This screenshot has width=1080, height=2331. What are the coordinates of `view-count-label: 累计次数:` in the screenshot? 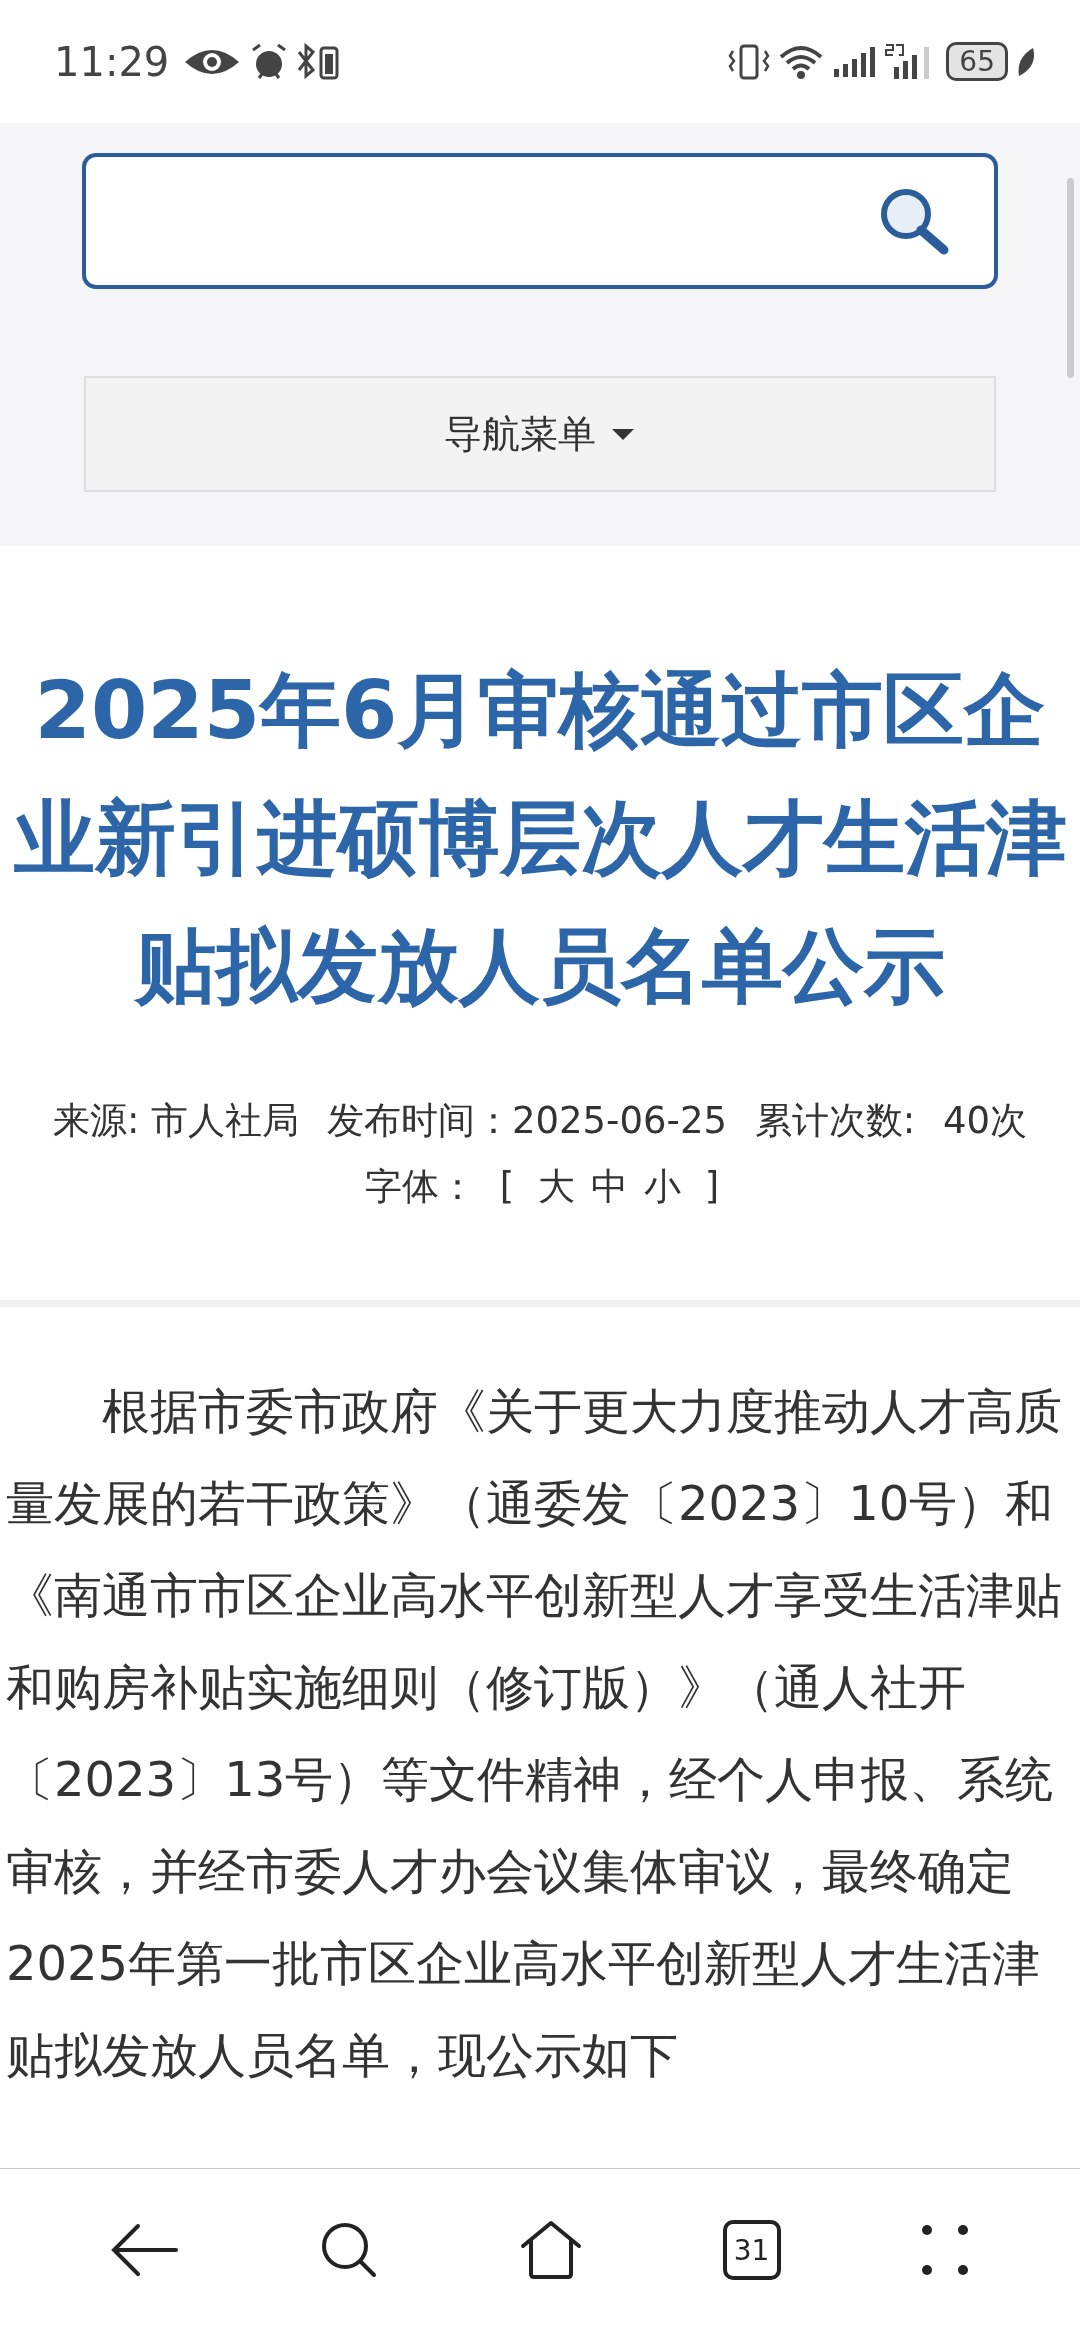 It's located at (835, 1121).